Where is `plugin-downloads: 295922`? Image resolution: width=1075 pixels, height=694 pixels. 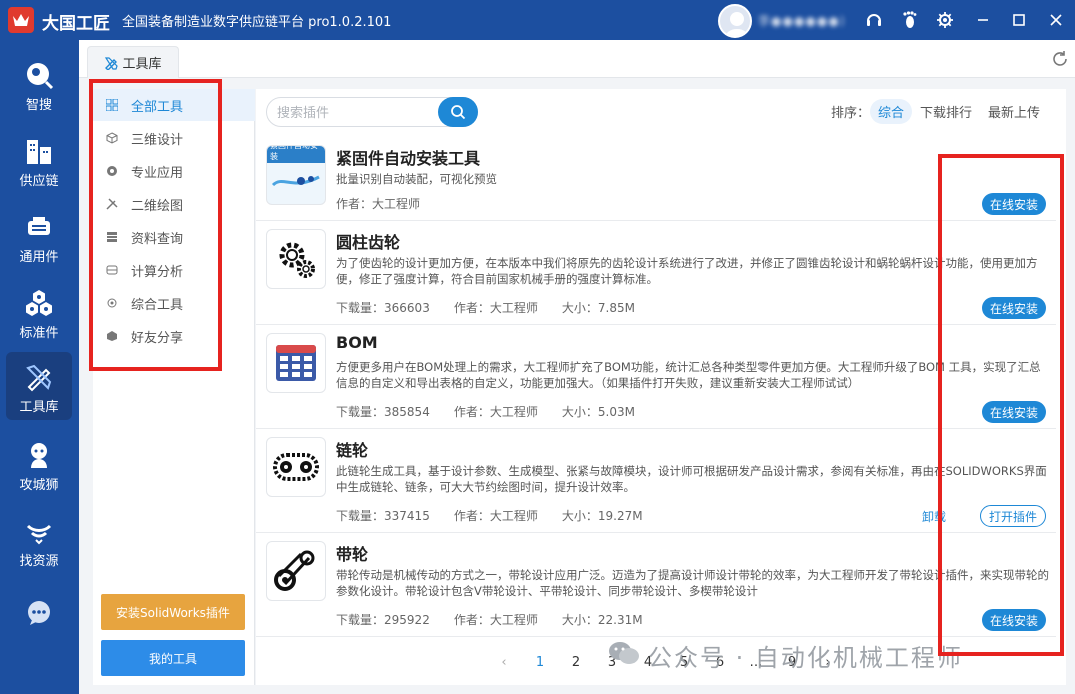 plugin-downloads: 295922 is located at coordinates (407, 620).